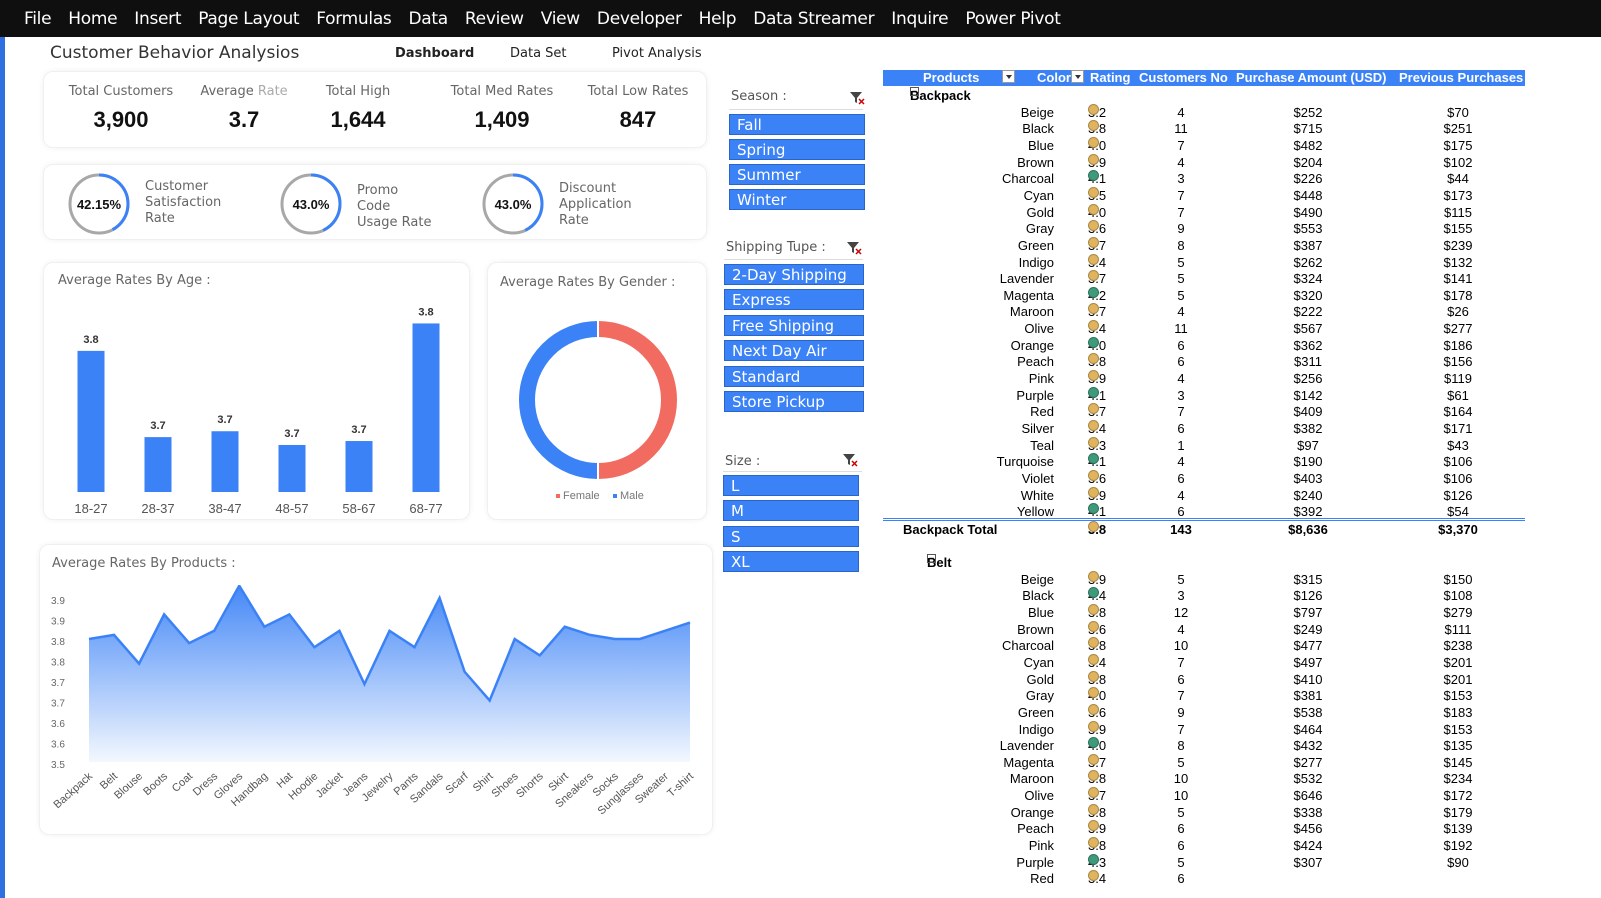 The height and width of the screenshot is (898, 1601). What do you see at coordinates (560, 19) in the screenshot?
I see `menu-view: View` at bounding box center [560, 19].